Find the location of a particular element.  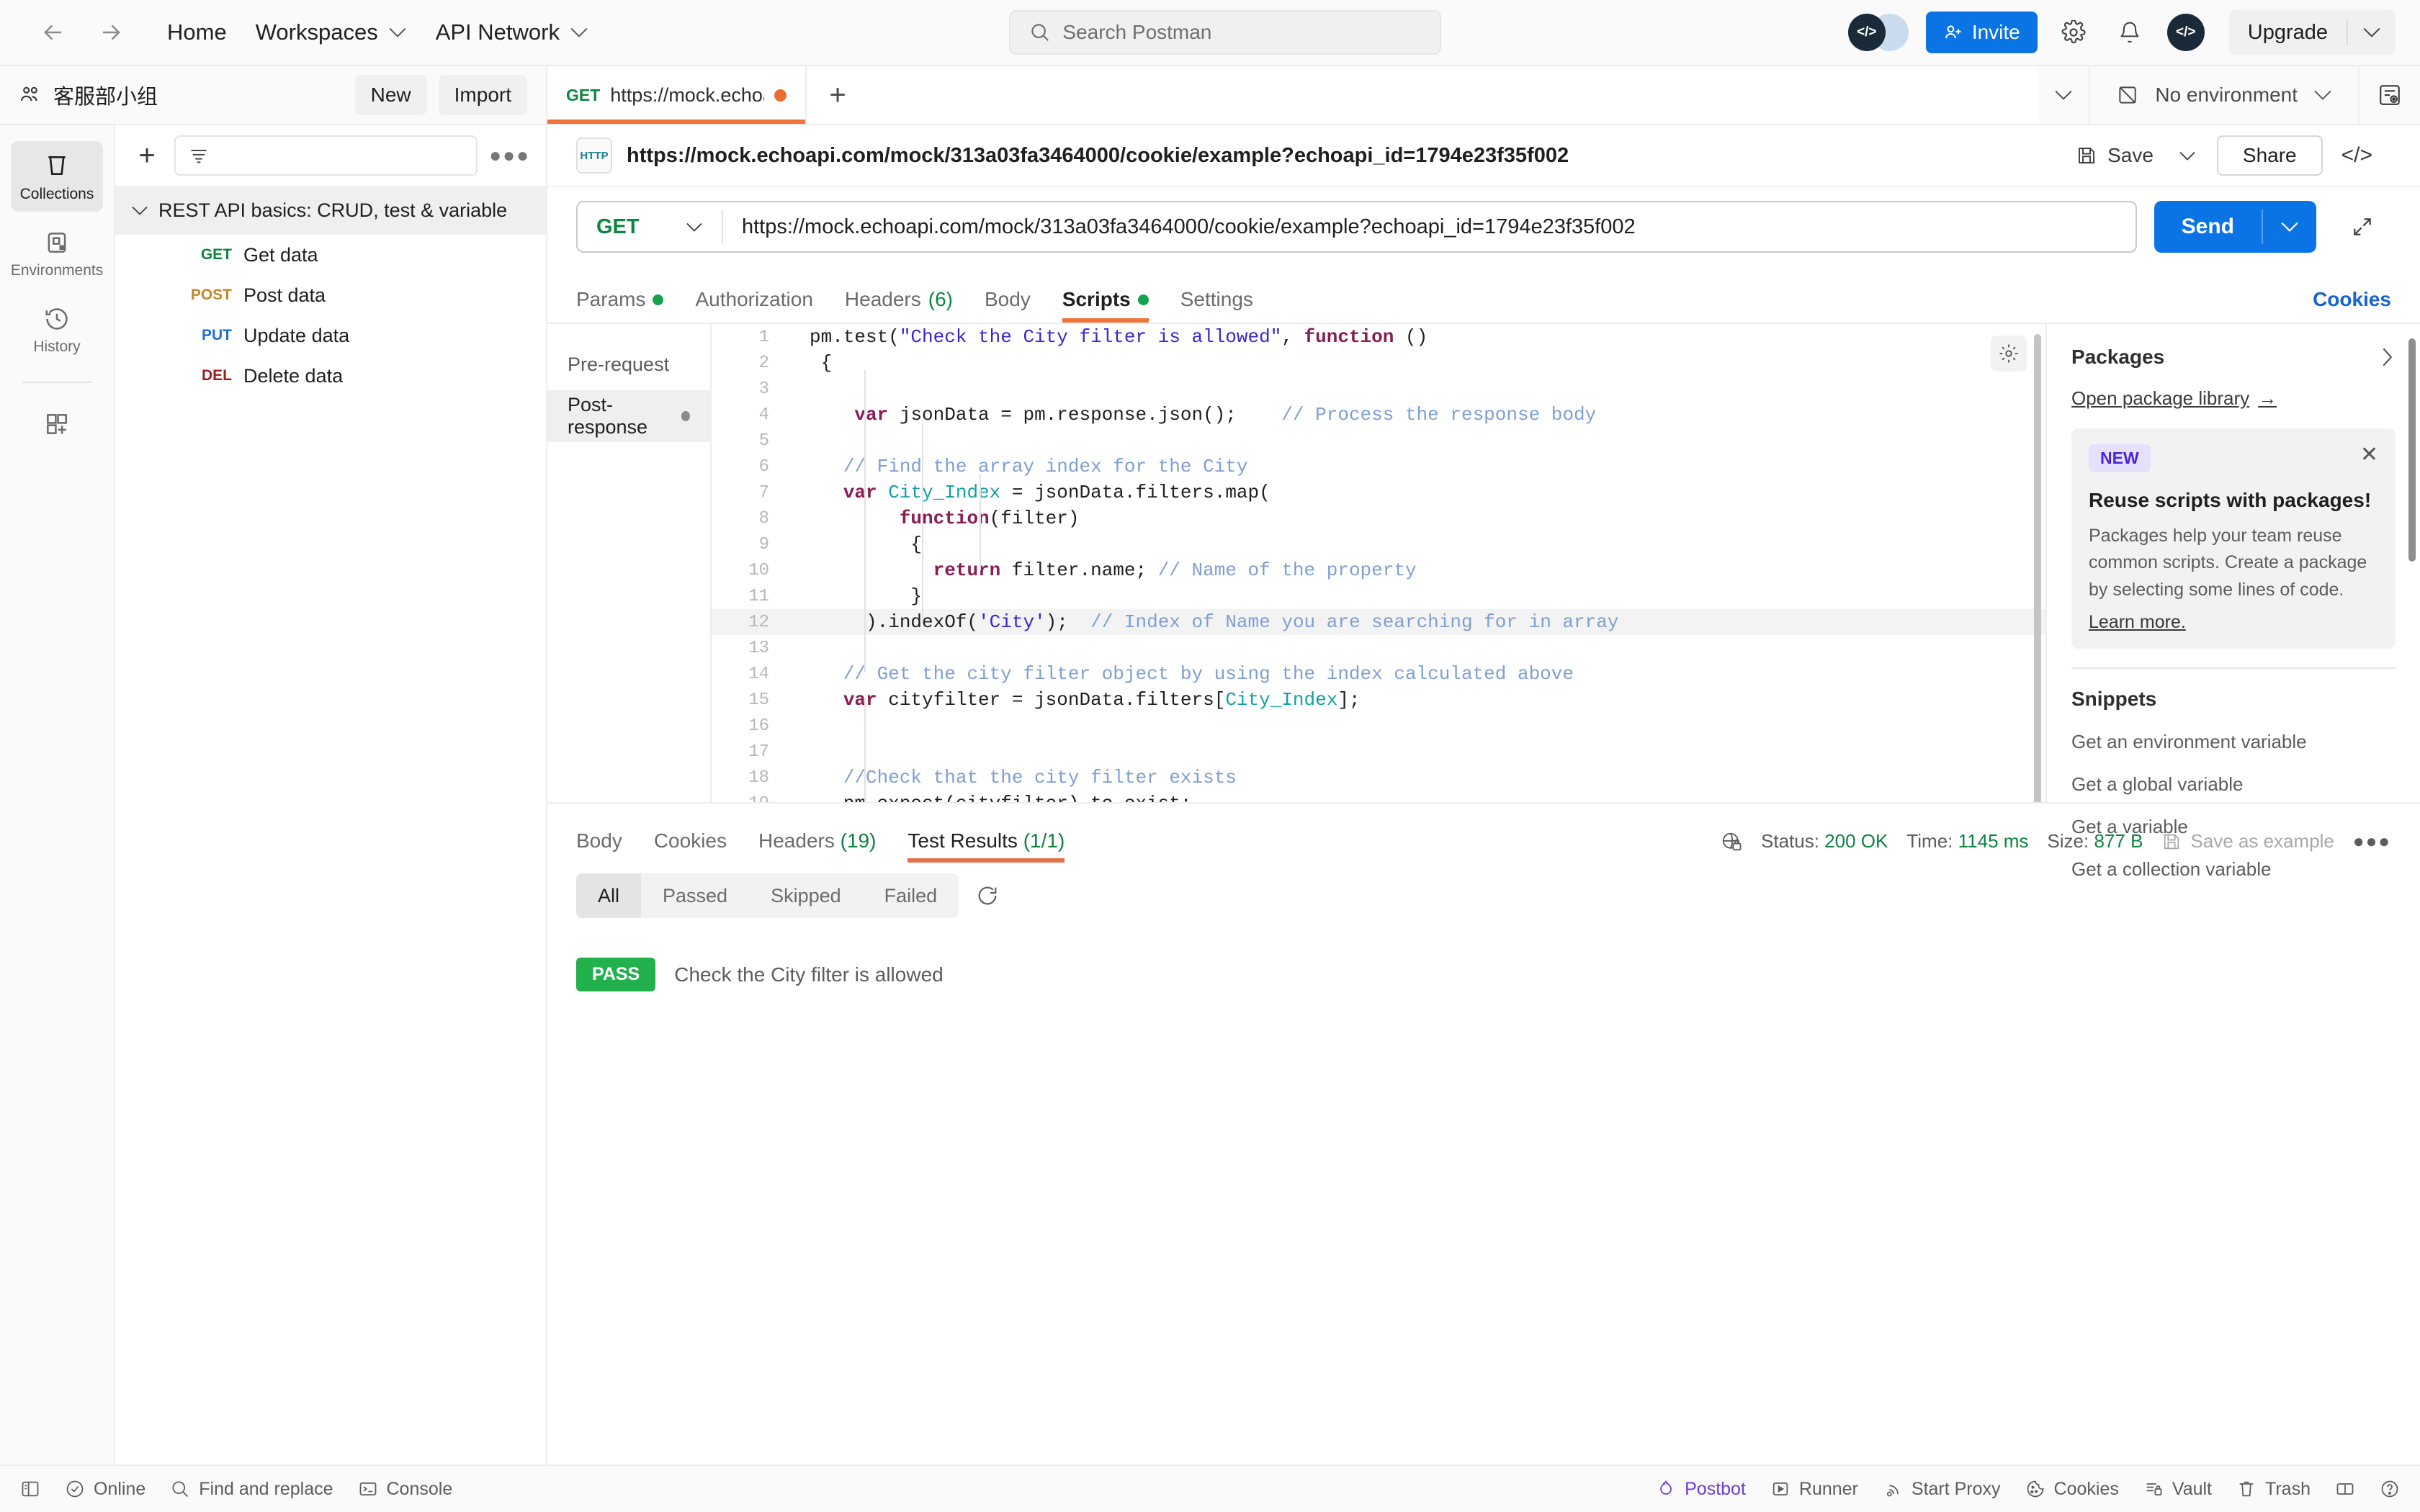

import-button: Import is located at coordinates (482, 95).